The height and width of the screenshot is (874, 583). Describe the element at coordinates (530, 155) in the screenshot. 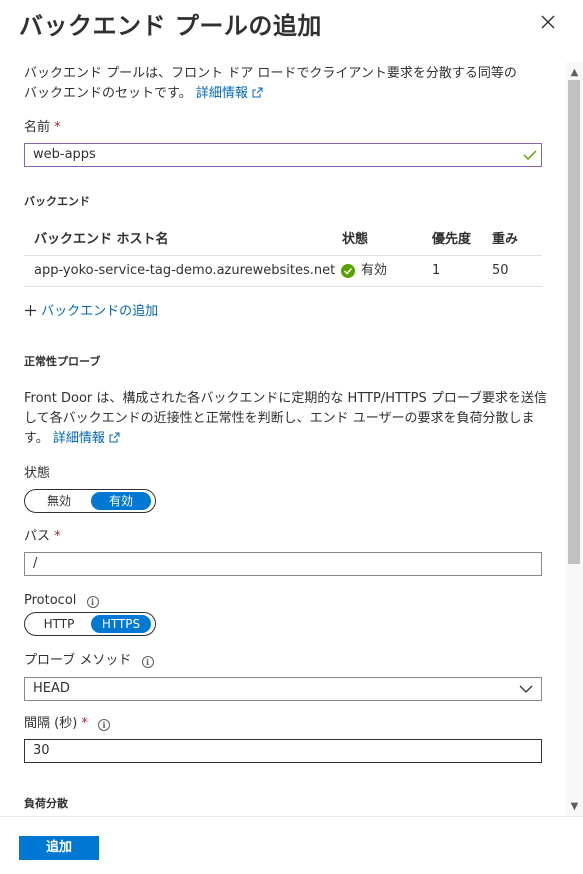

I see `valid-check-icon` at that location.